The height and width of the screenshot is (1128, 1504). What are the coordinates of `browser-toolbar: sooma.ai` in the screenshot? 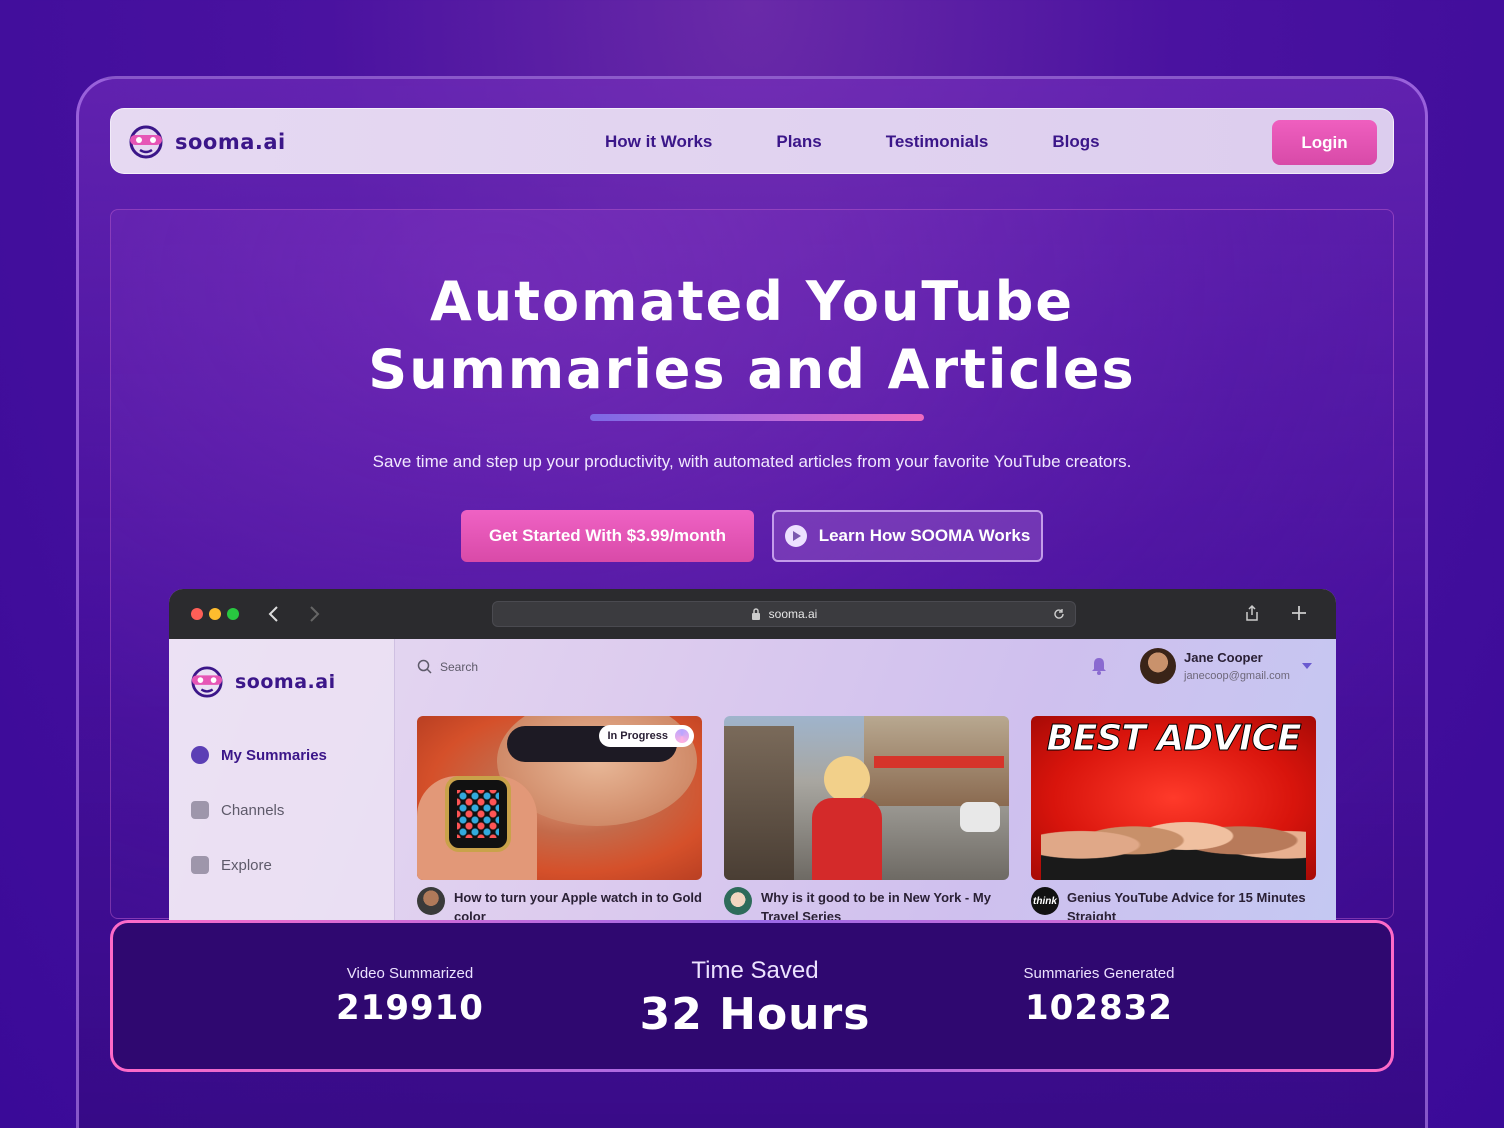 It's located at (752, 614).